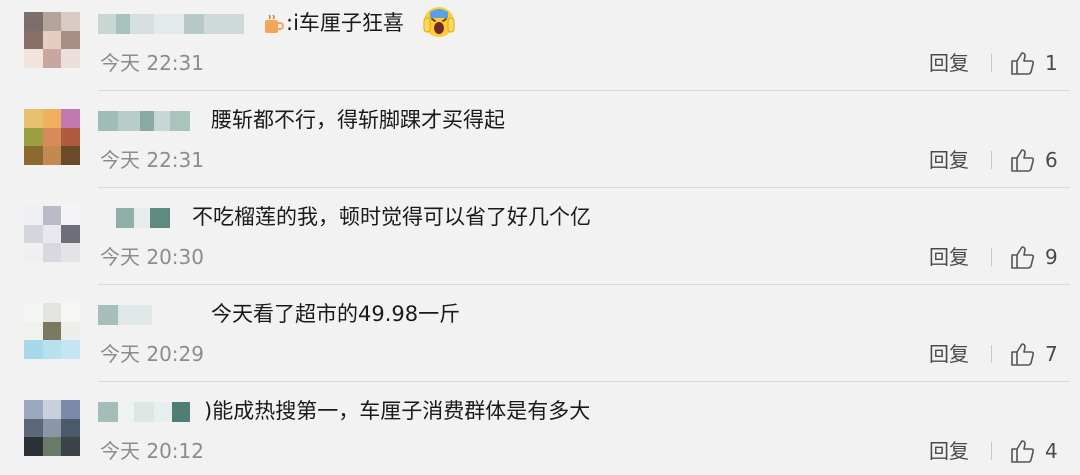  Describe the element at coordinates (1051, 63) in the screenshot. I see `like-count: 1` at that location.